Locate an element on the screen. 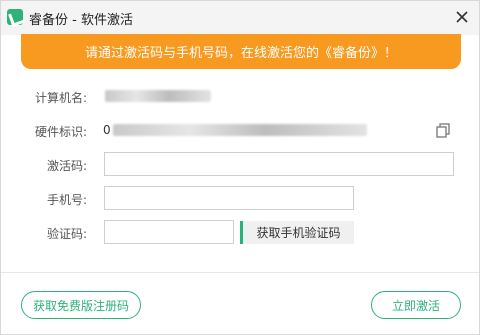 The width and height of the screenshot is (480, 335). window-title: 睿备份 - 软件激活 is located at coordinates (81, 20).